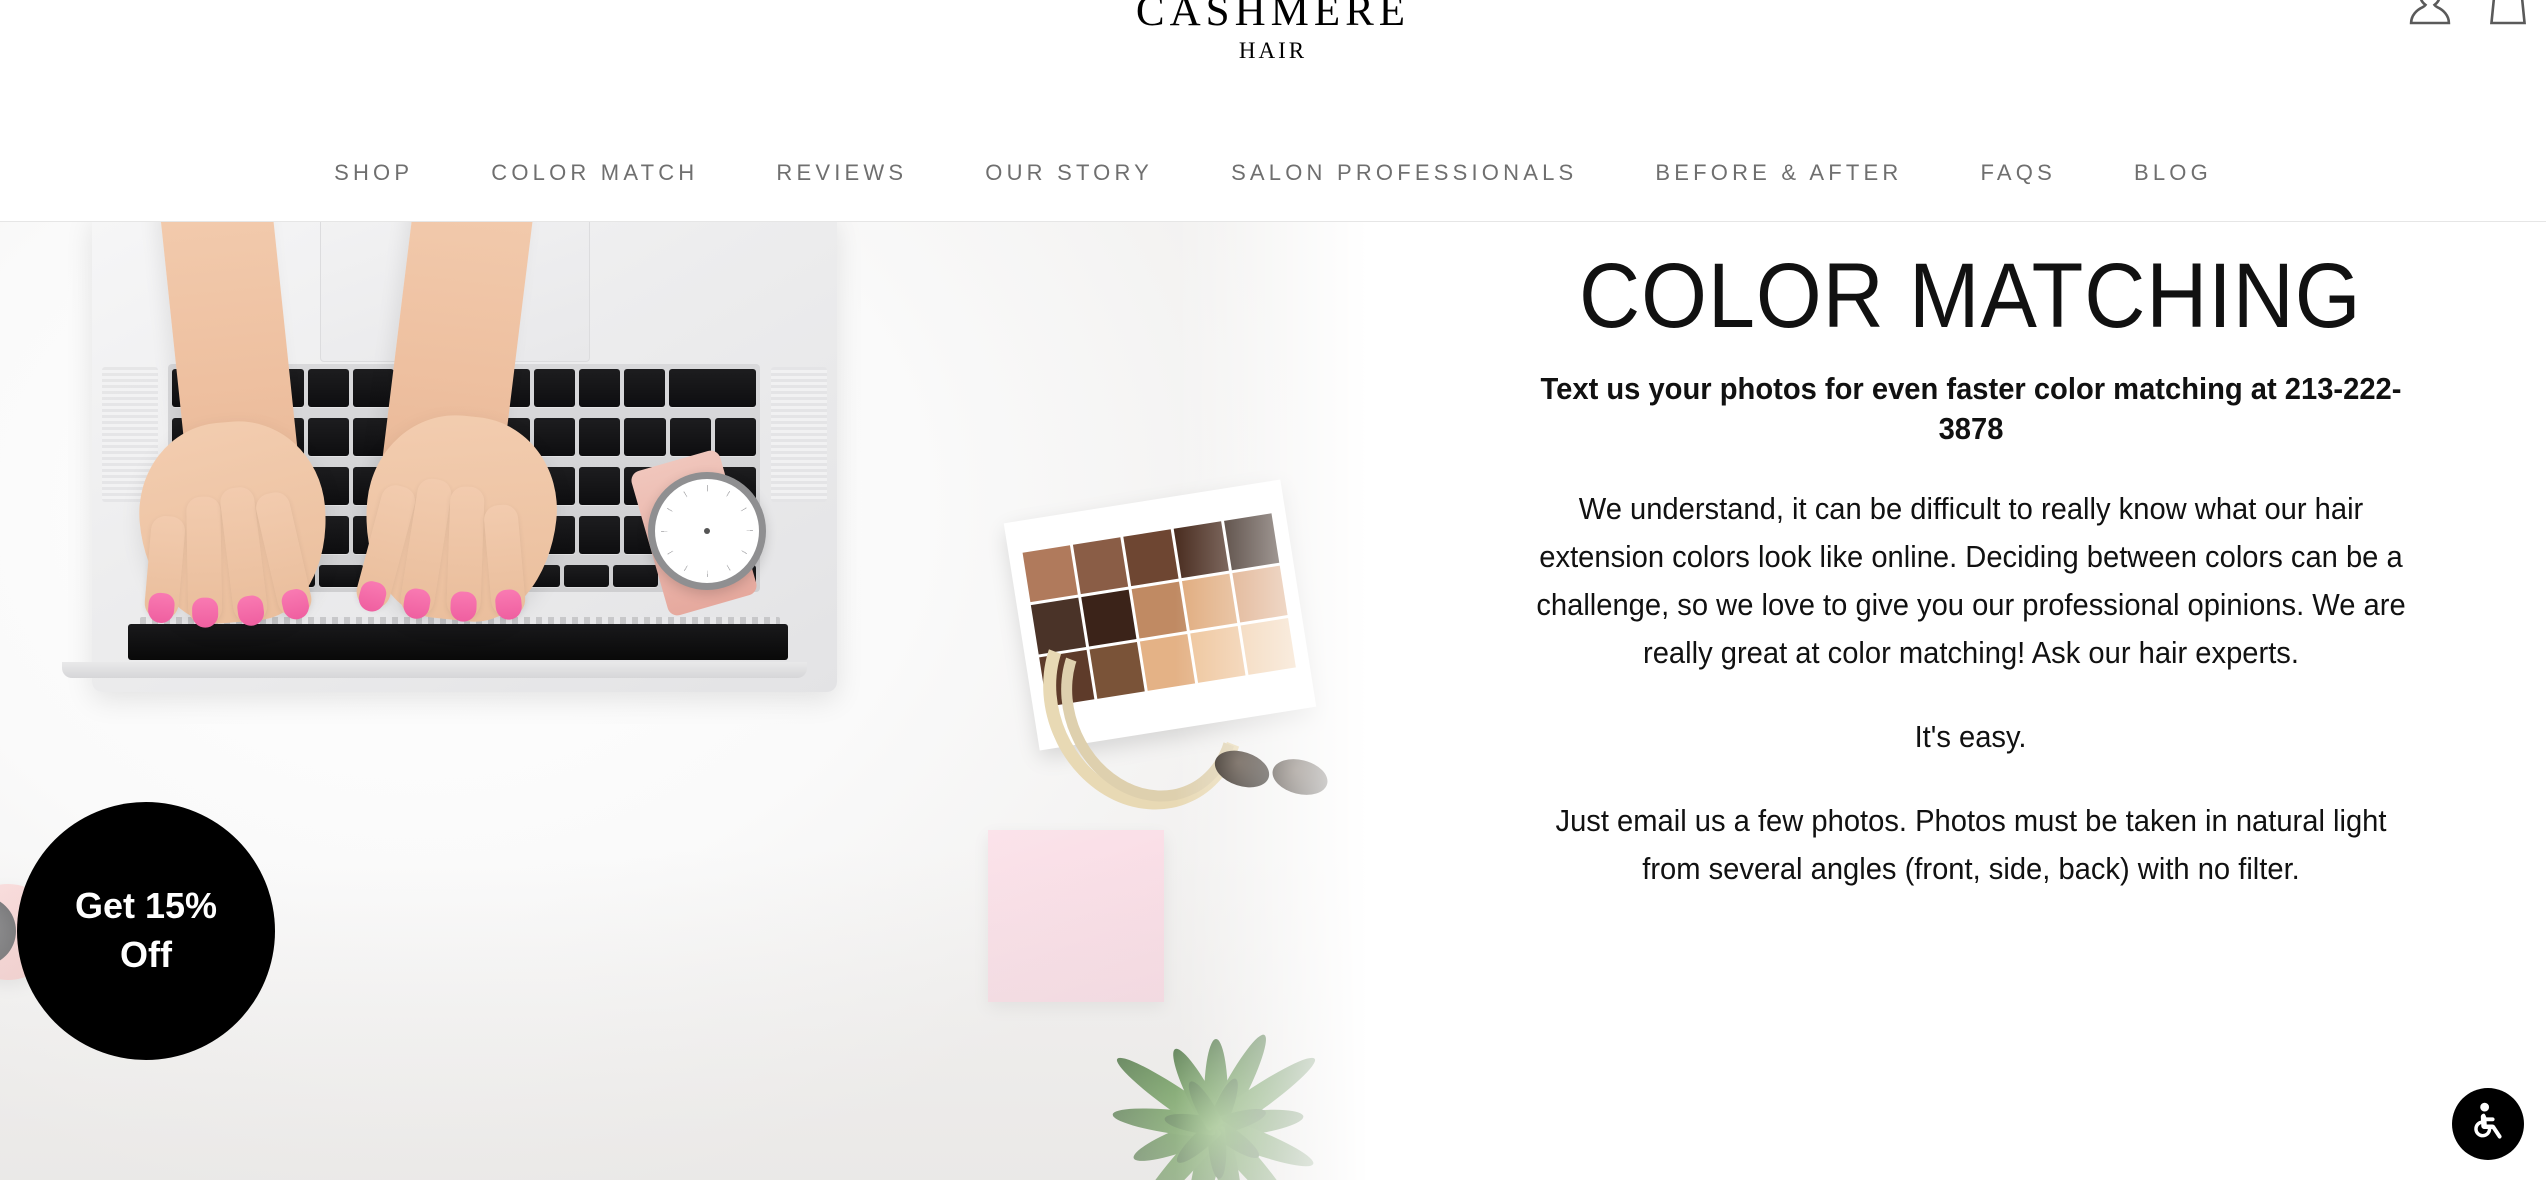 This screenshot has height=1180, width=2546. Describe the element at coordinates (434, 670) in the screenshot. I see `laptop-screen-edge` at that location.